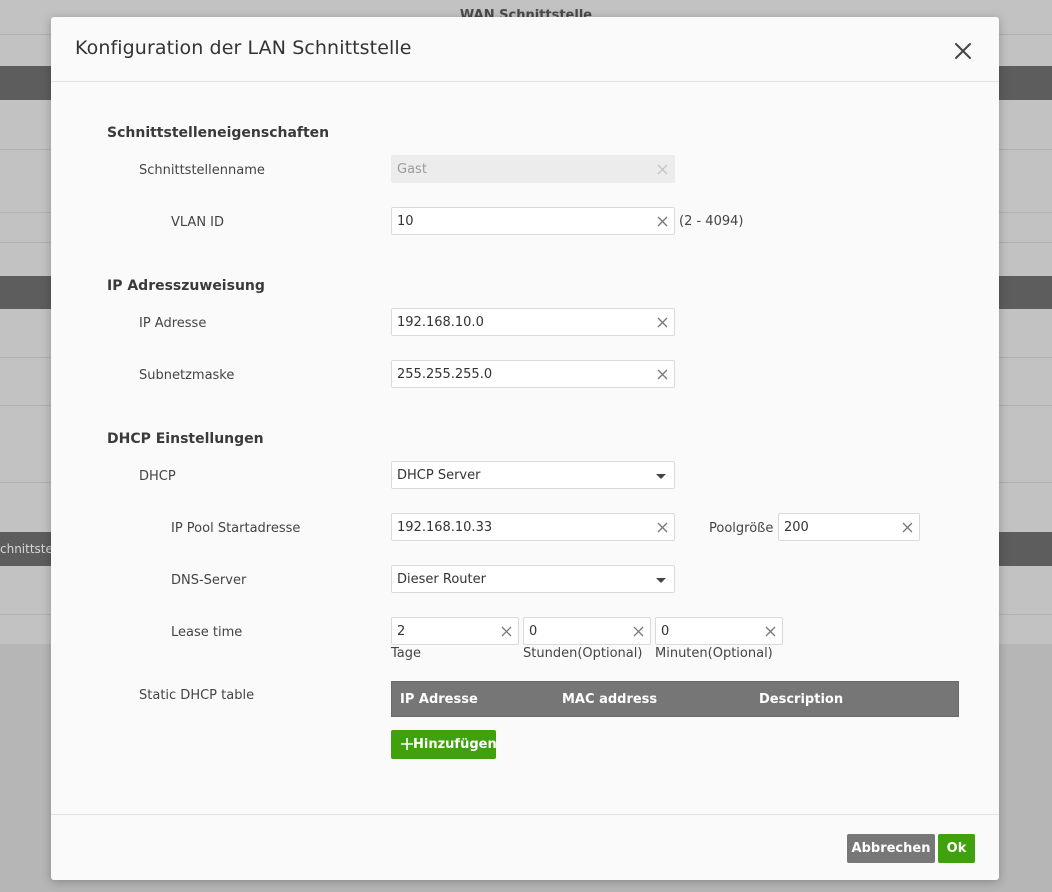 The height and width of the screenshot is (892, 1052). Describe the element at coordinates (849, 527) in the screenshot. I see `pool-size-input: 200` at that location.